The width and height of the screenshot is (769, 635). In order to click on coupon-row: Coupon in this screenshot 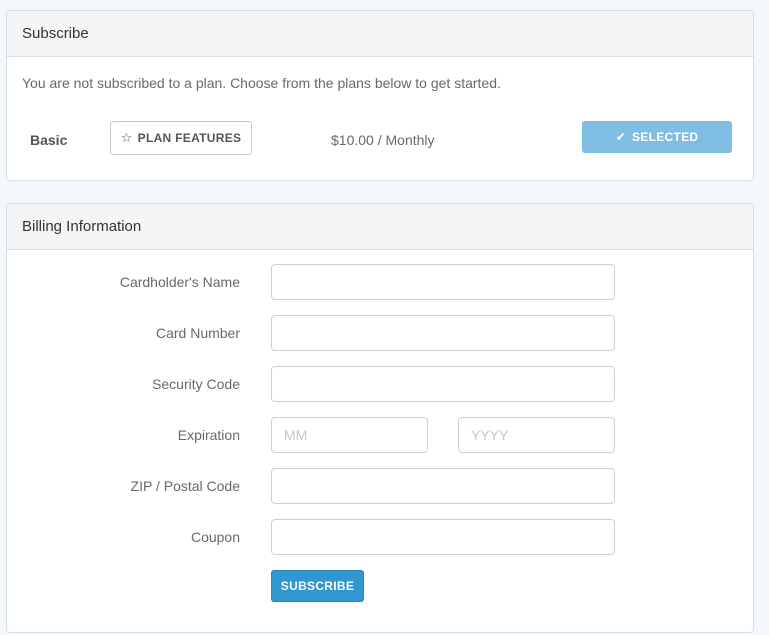, I will do `click(380, 537)`.